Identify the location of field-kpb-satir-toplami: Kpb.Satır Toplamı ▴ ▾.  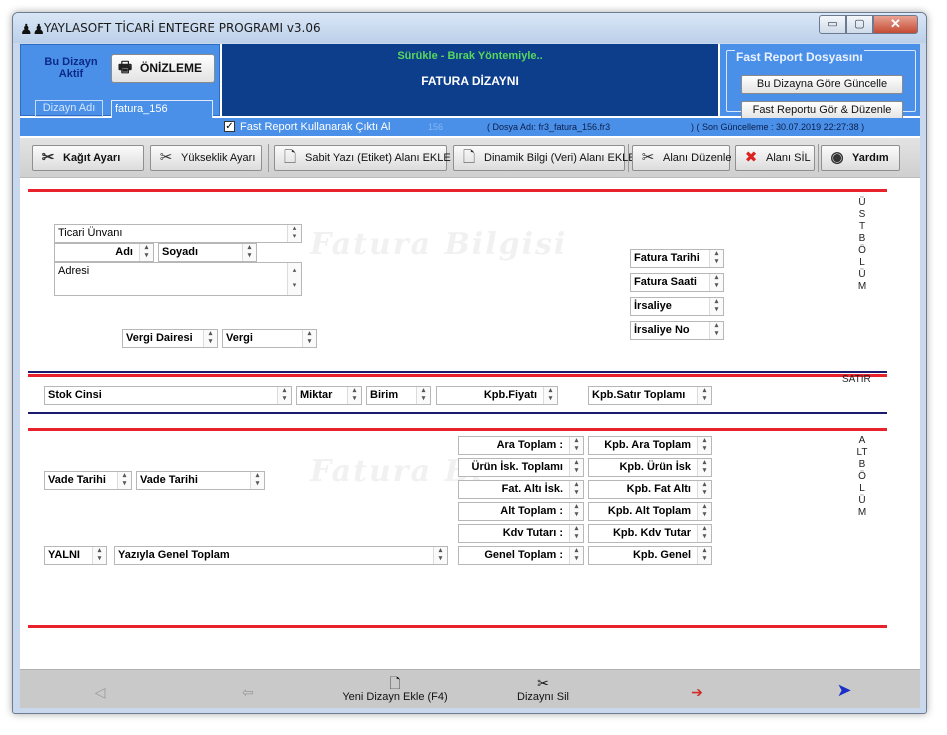
(650, 395).